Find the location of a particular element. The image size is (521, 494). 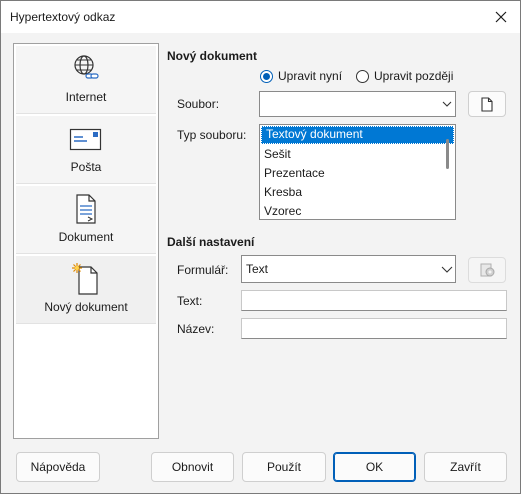

sidebar-item-label: Nový dokument is located at coordinates (86, 307).